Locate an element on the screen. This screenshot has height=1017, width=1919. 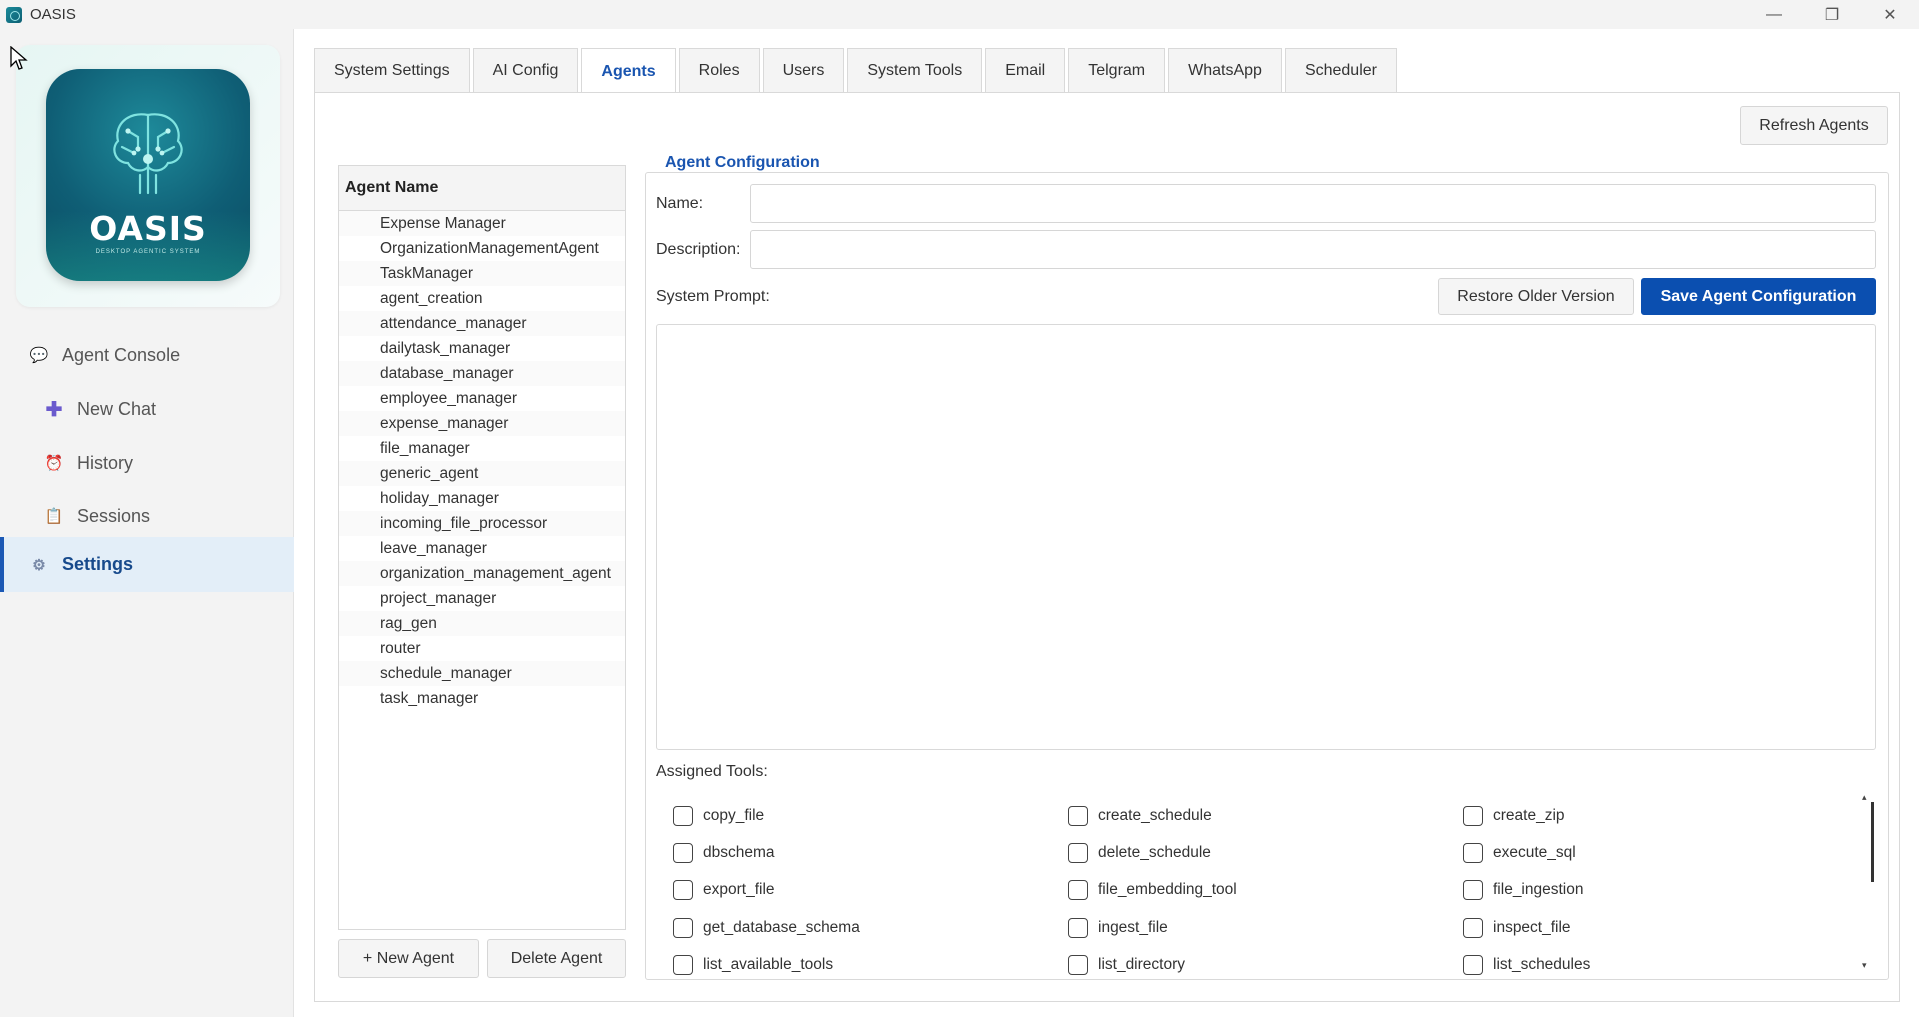
agent-list-item: holiday_manager is located at coordinates (482, 498).